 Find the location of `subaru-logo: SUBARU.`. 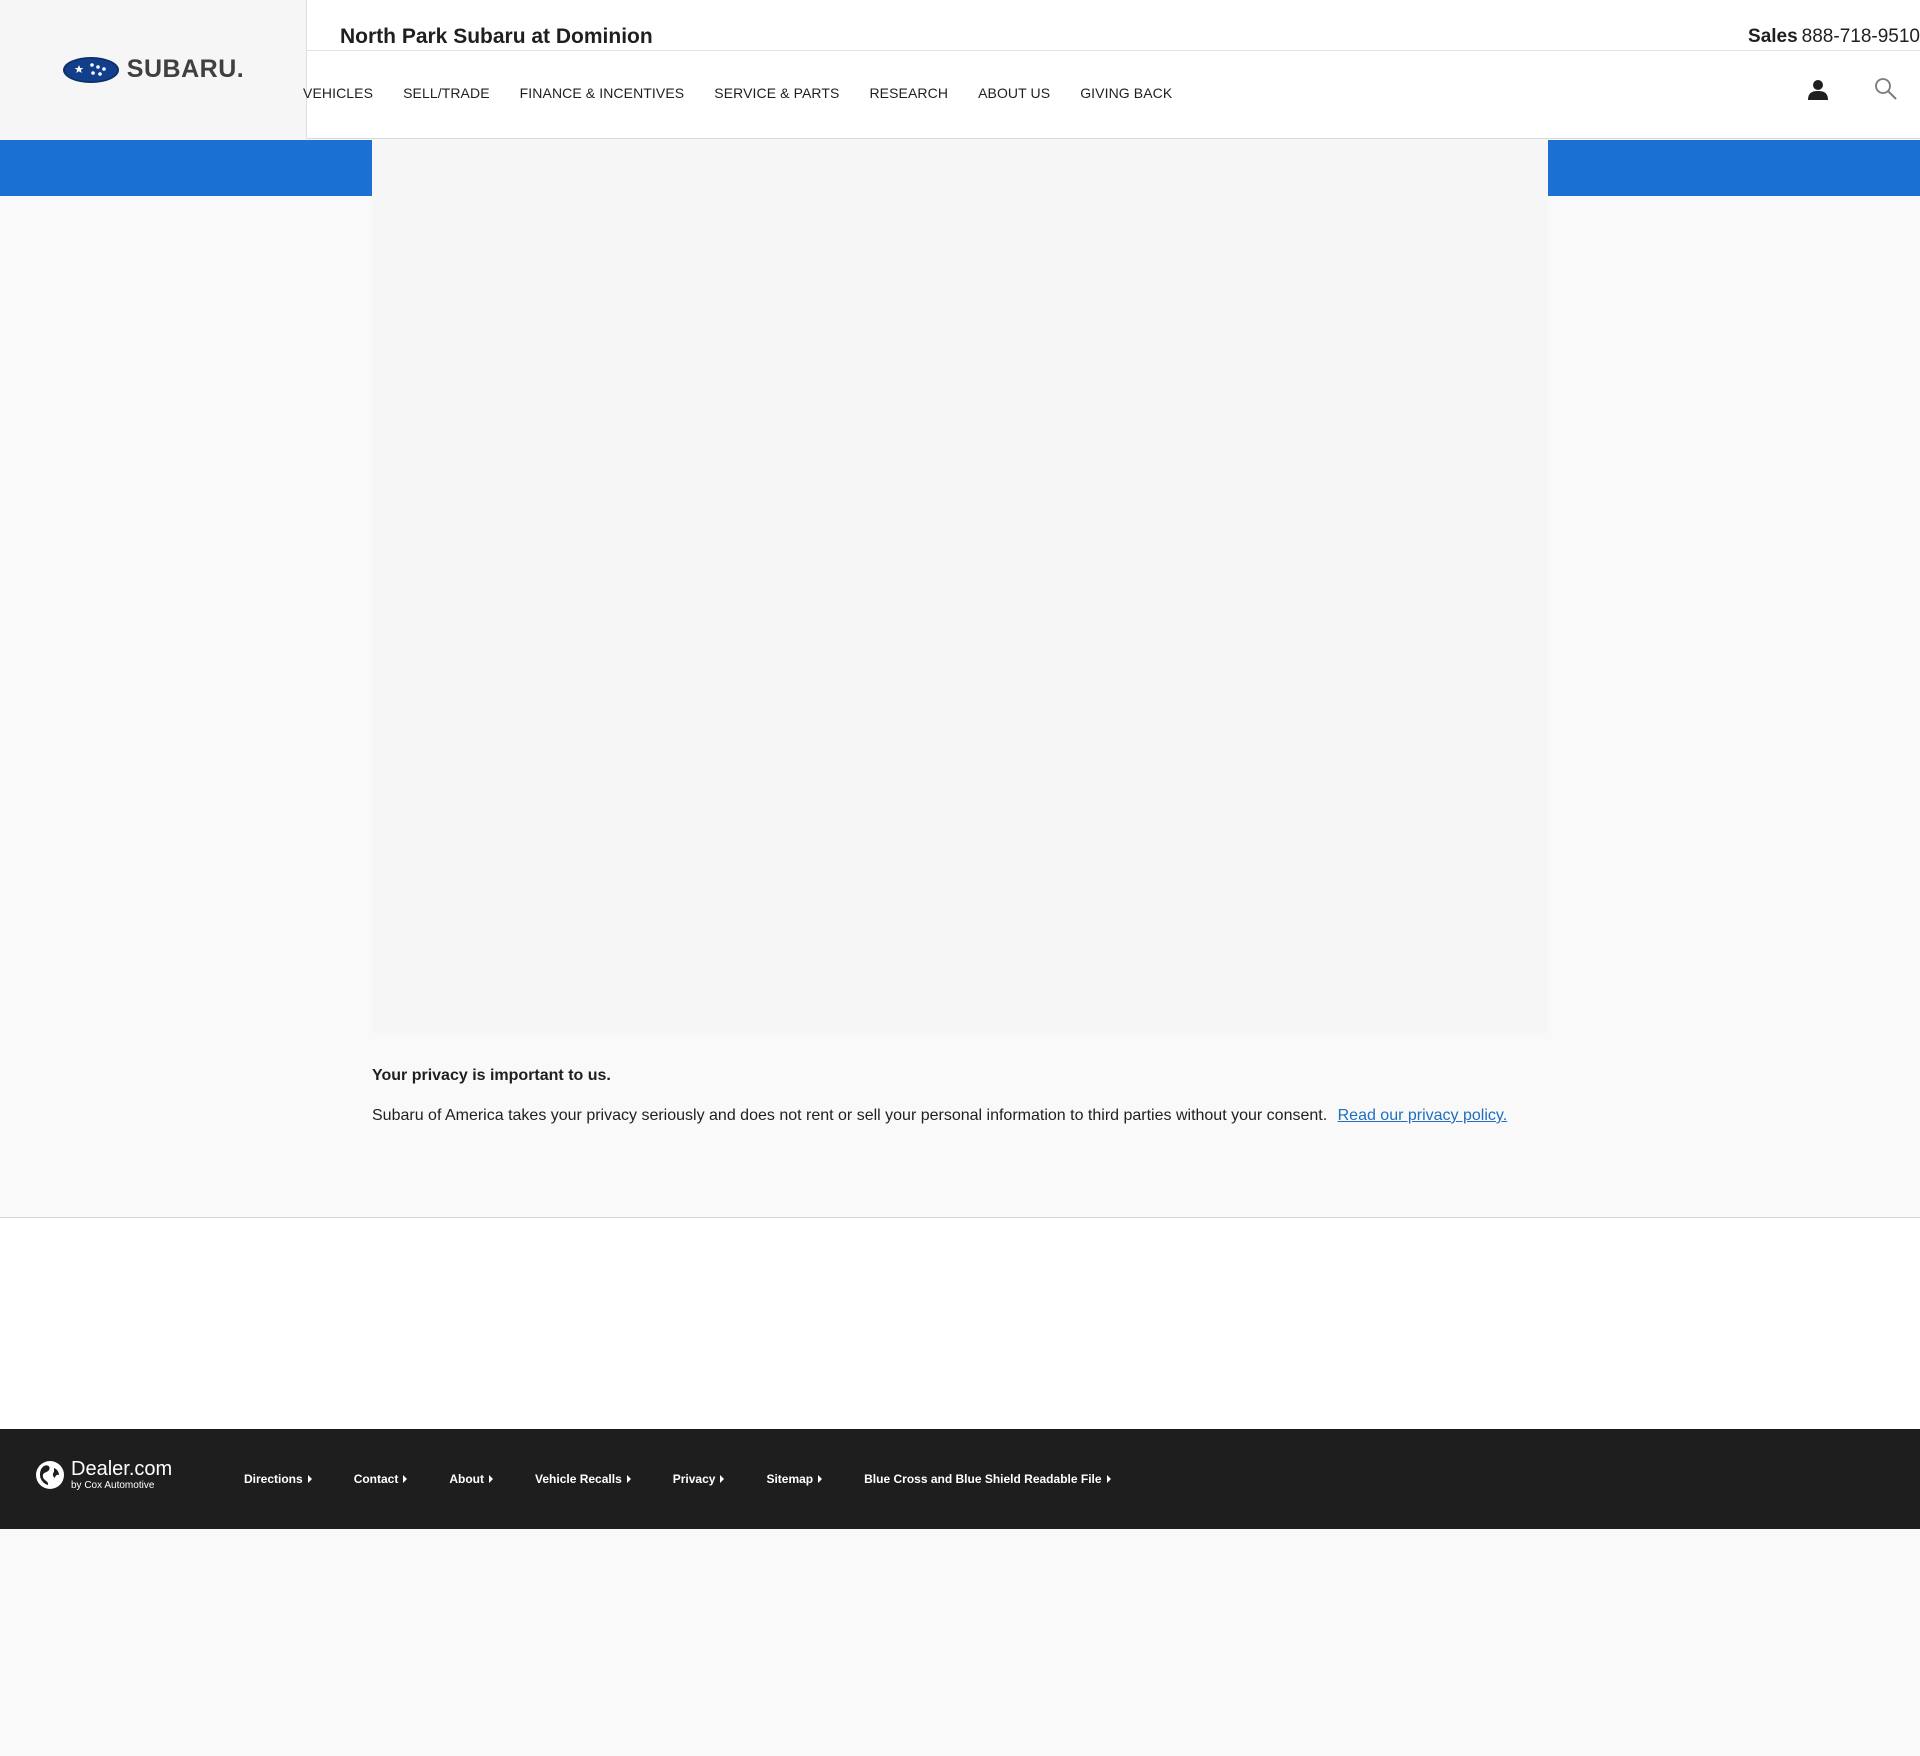

subaru-logo: SUBARU. is located at coordinates (153, 69).